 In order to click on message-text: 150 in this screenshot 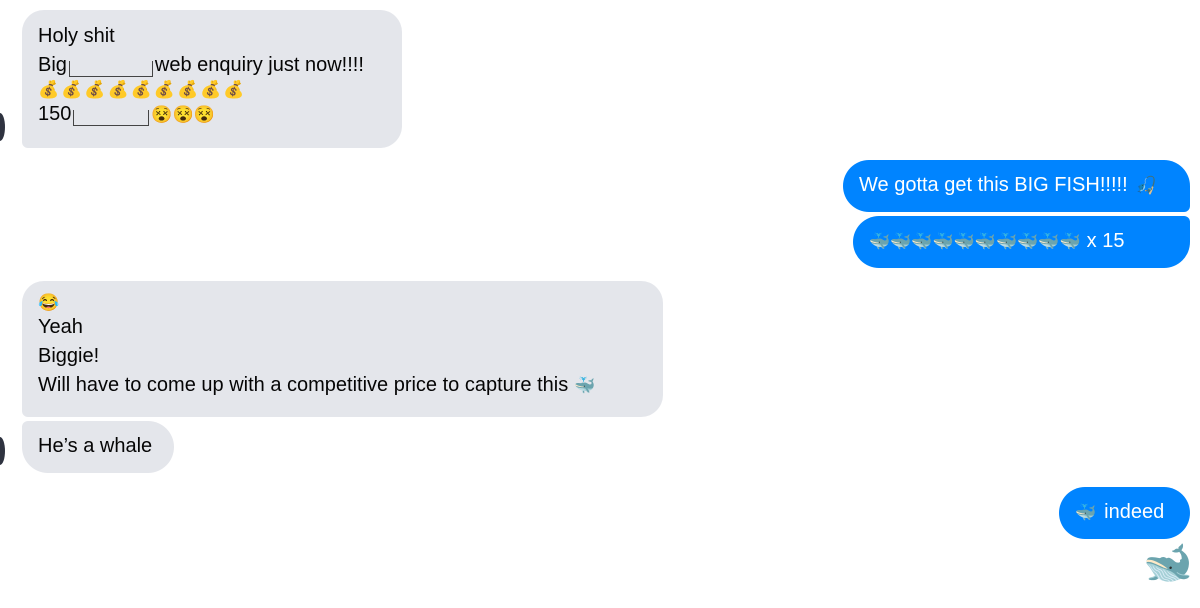, I will do `click(55, 114)`.